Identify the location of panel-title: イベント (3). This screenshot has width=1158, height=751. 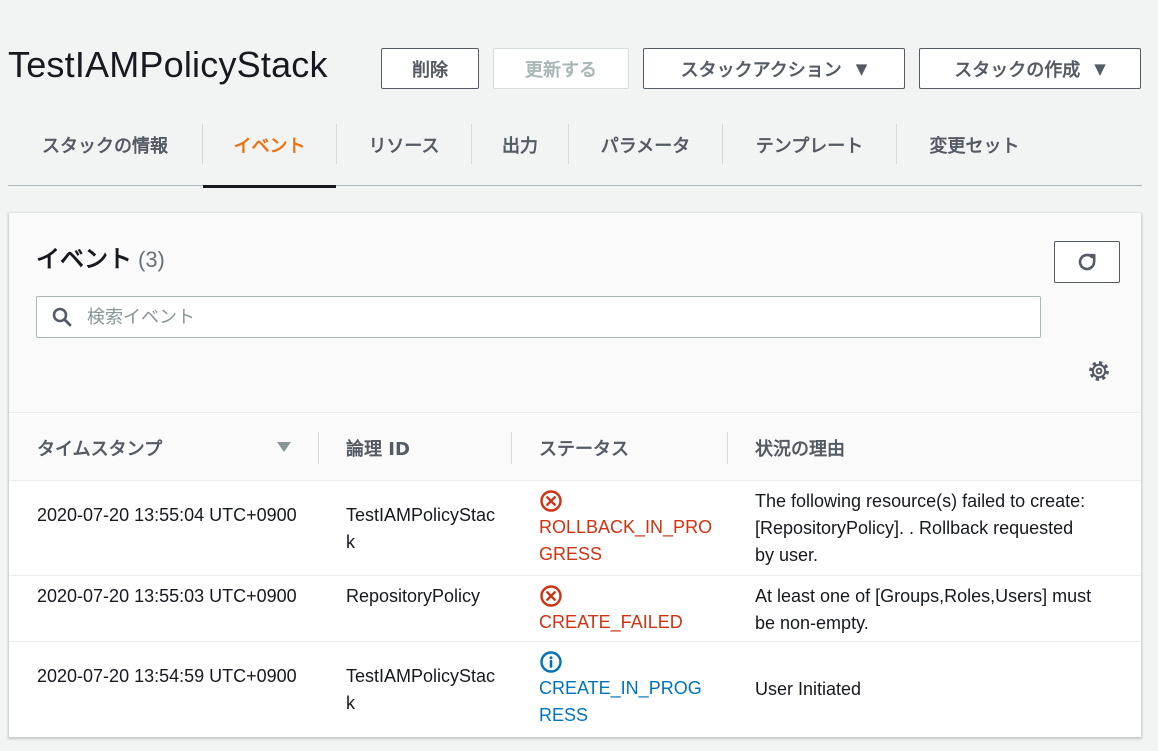
(100, 256).